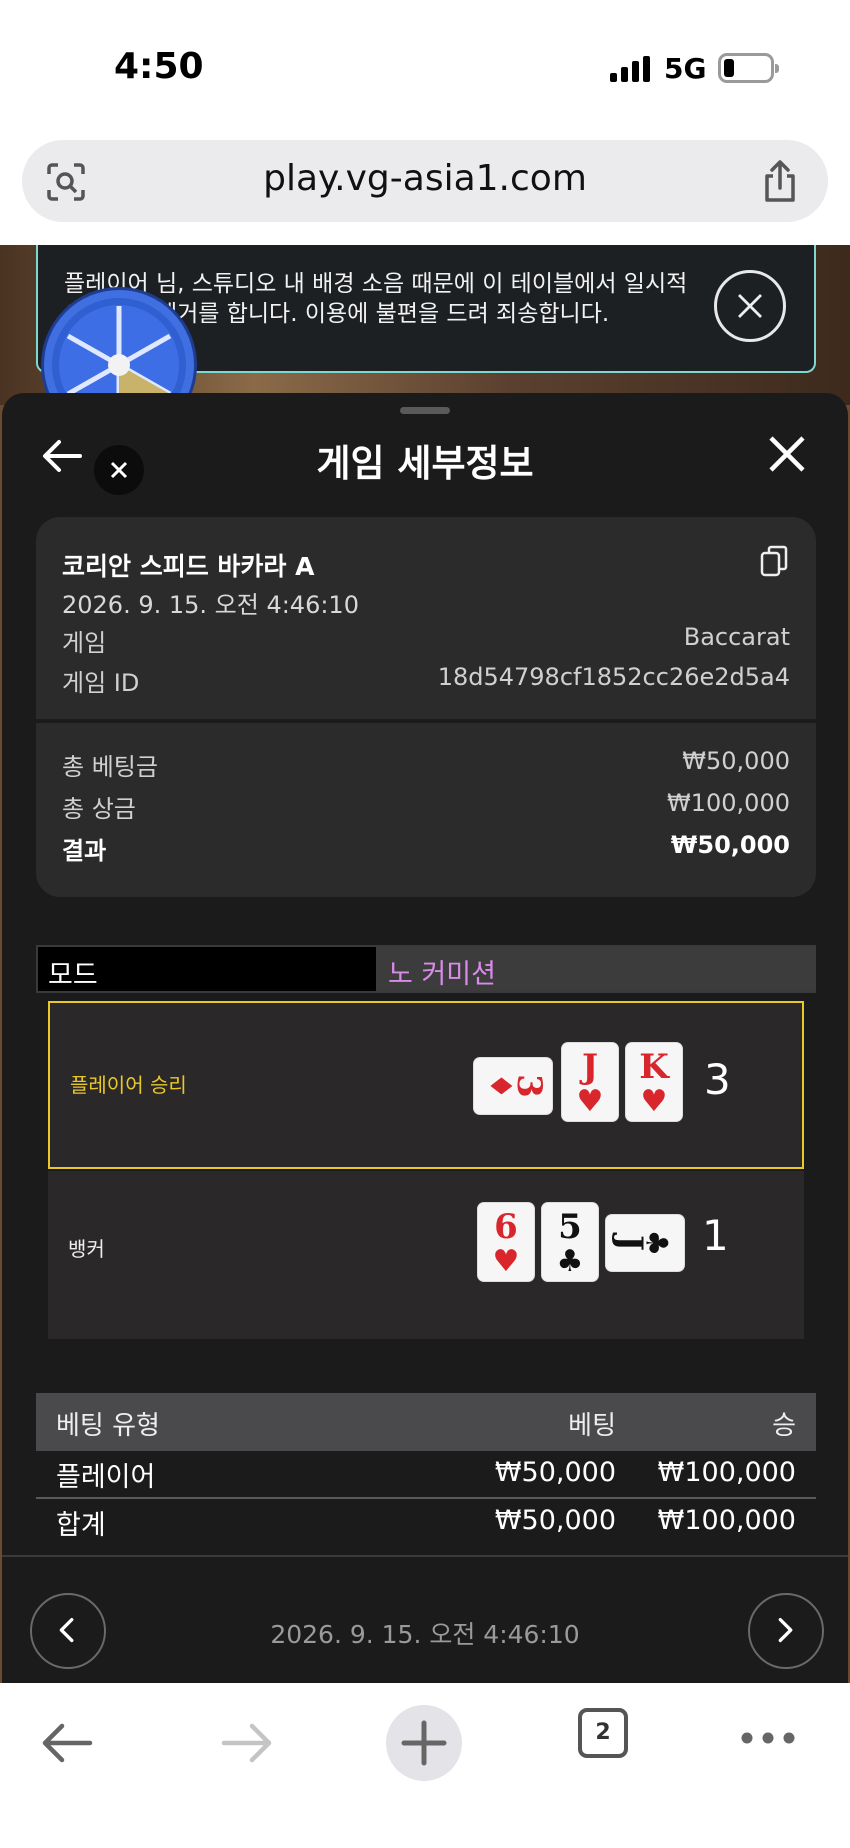 Image resolution: width=850 pixels, height=1848 pixels. What do you see at coordinates (728, 803) in the screenshot?
I see `total-payout-value: ₩100,000` at bounding box center [728, 803].